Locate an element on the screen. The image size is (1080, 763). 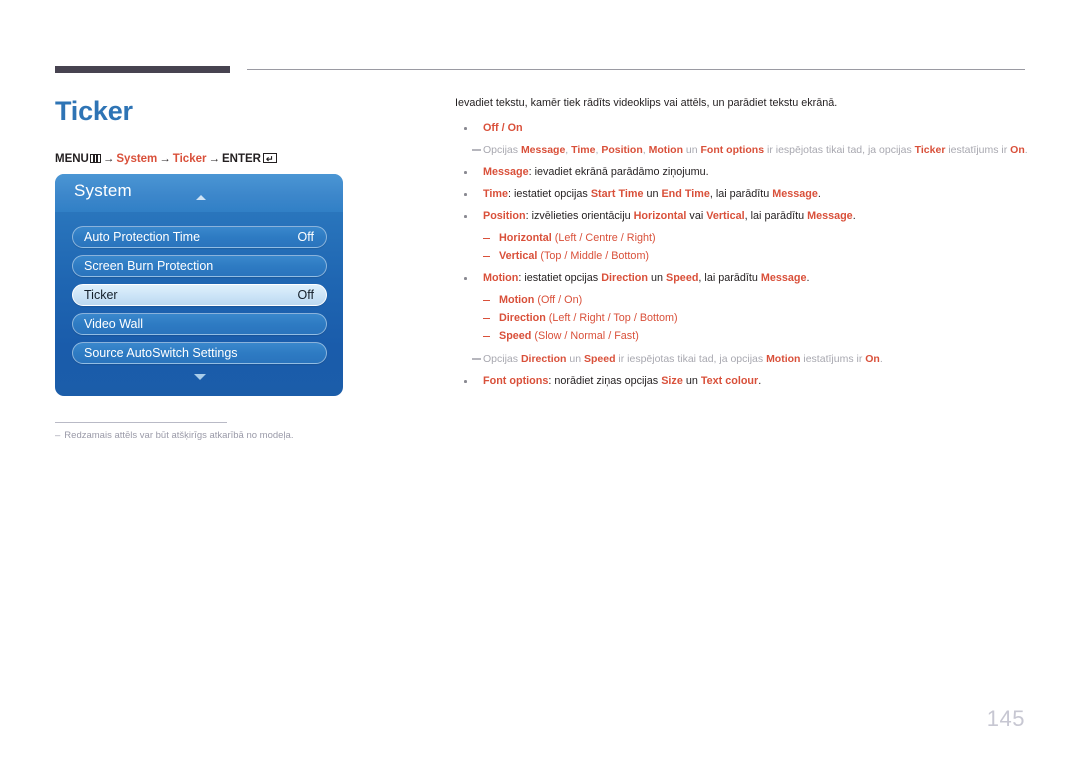
osd-row-video-wall: Video Wall is located at coordinates (199, 324).